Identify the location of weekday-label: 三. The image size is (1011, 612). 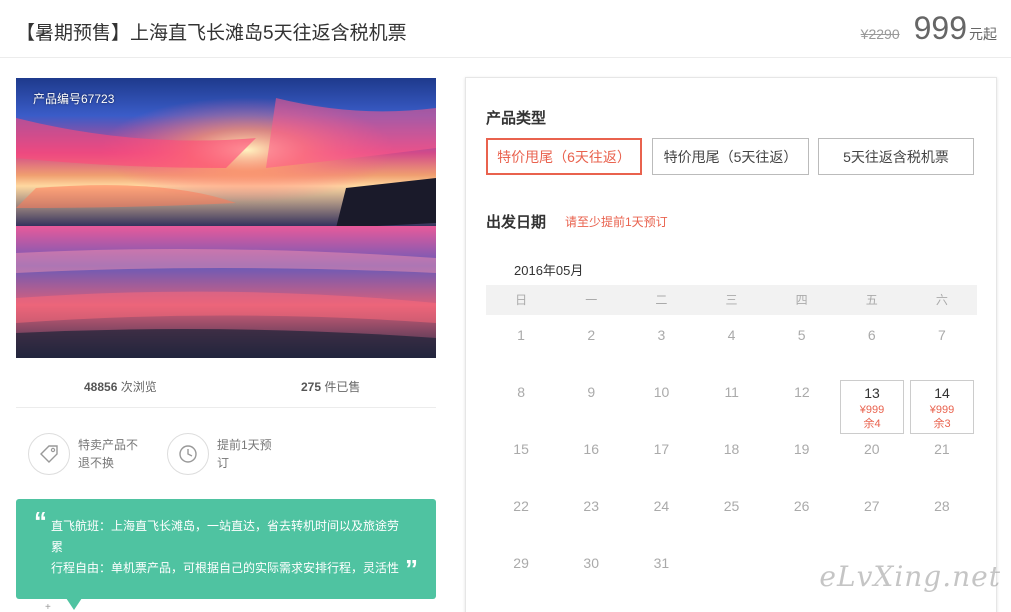
(731, 300).